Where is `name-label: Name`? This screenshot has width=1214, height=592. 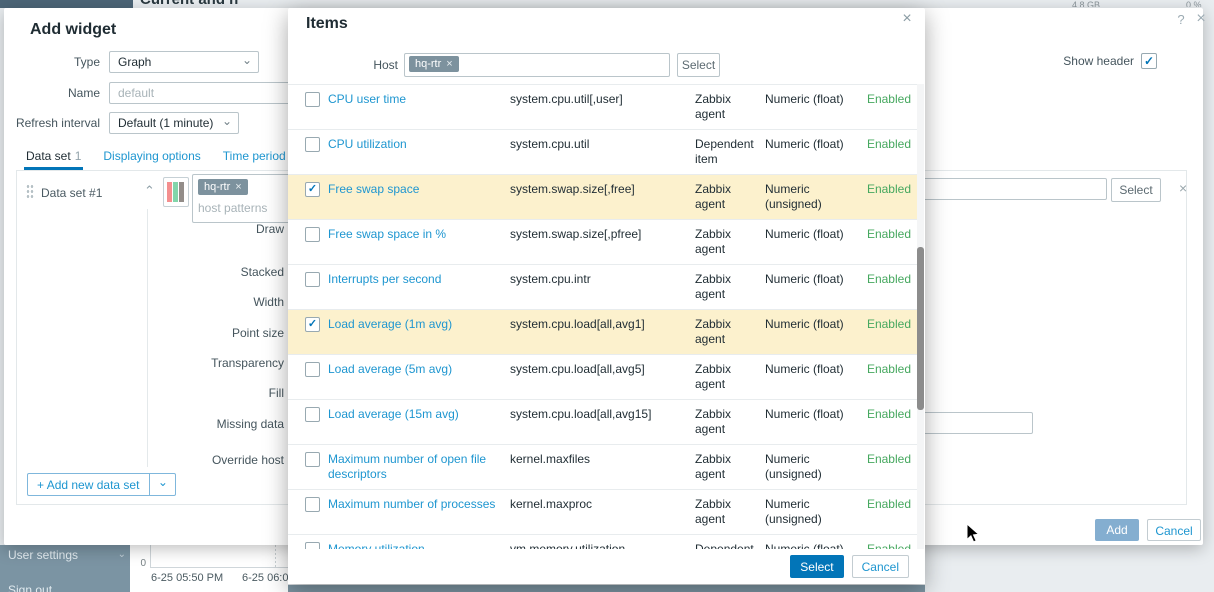
name-label: Name is located at coordinates (83, 93).